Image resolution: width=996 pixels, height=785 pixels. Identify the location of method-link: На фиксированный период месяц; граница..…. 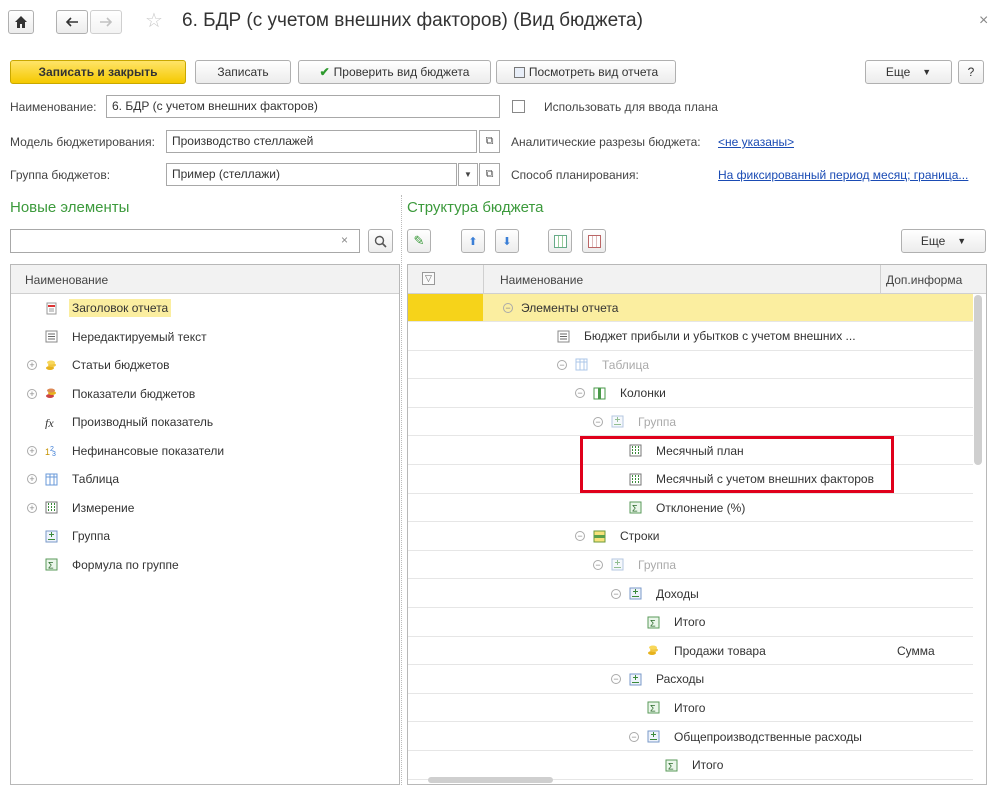
(852, 175).